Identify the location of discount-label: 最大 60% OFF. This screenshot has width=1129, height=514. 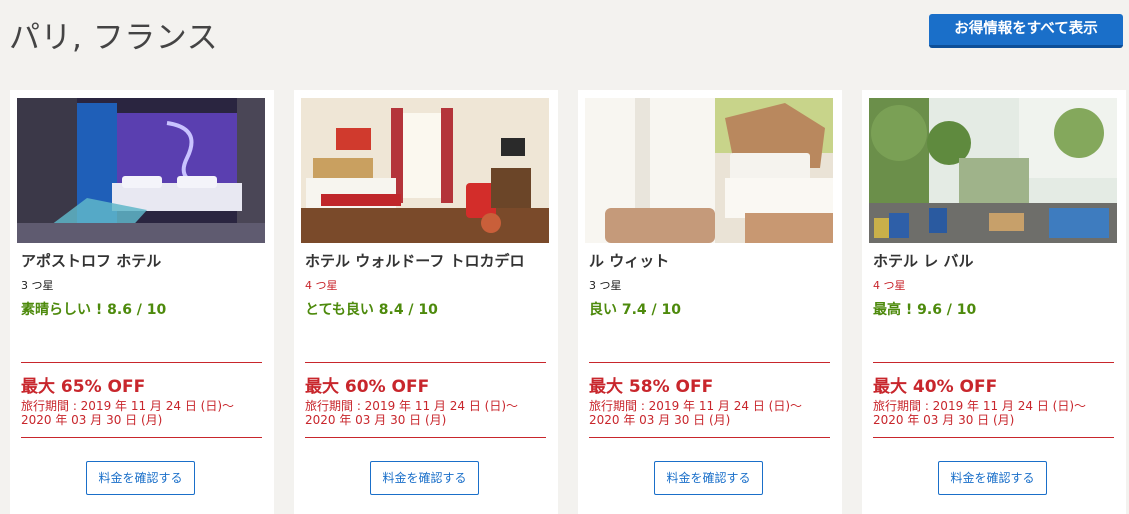
(367, 387).